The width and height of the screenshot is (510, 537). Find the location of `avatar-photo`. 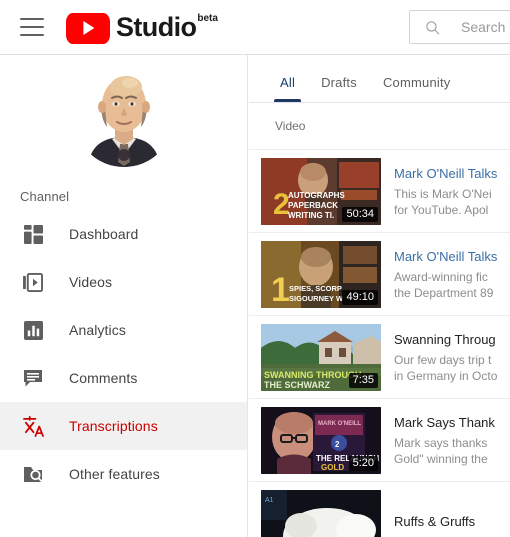

avatar-photo is located at coordinates (123, 117).